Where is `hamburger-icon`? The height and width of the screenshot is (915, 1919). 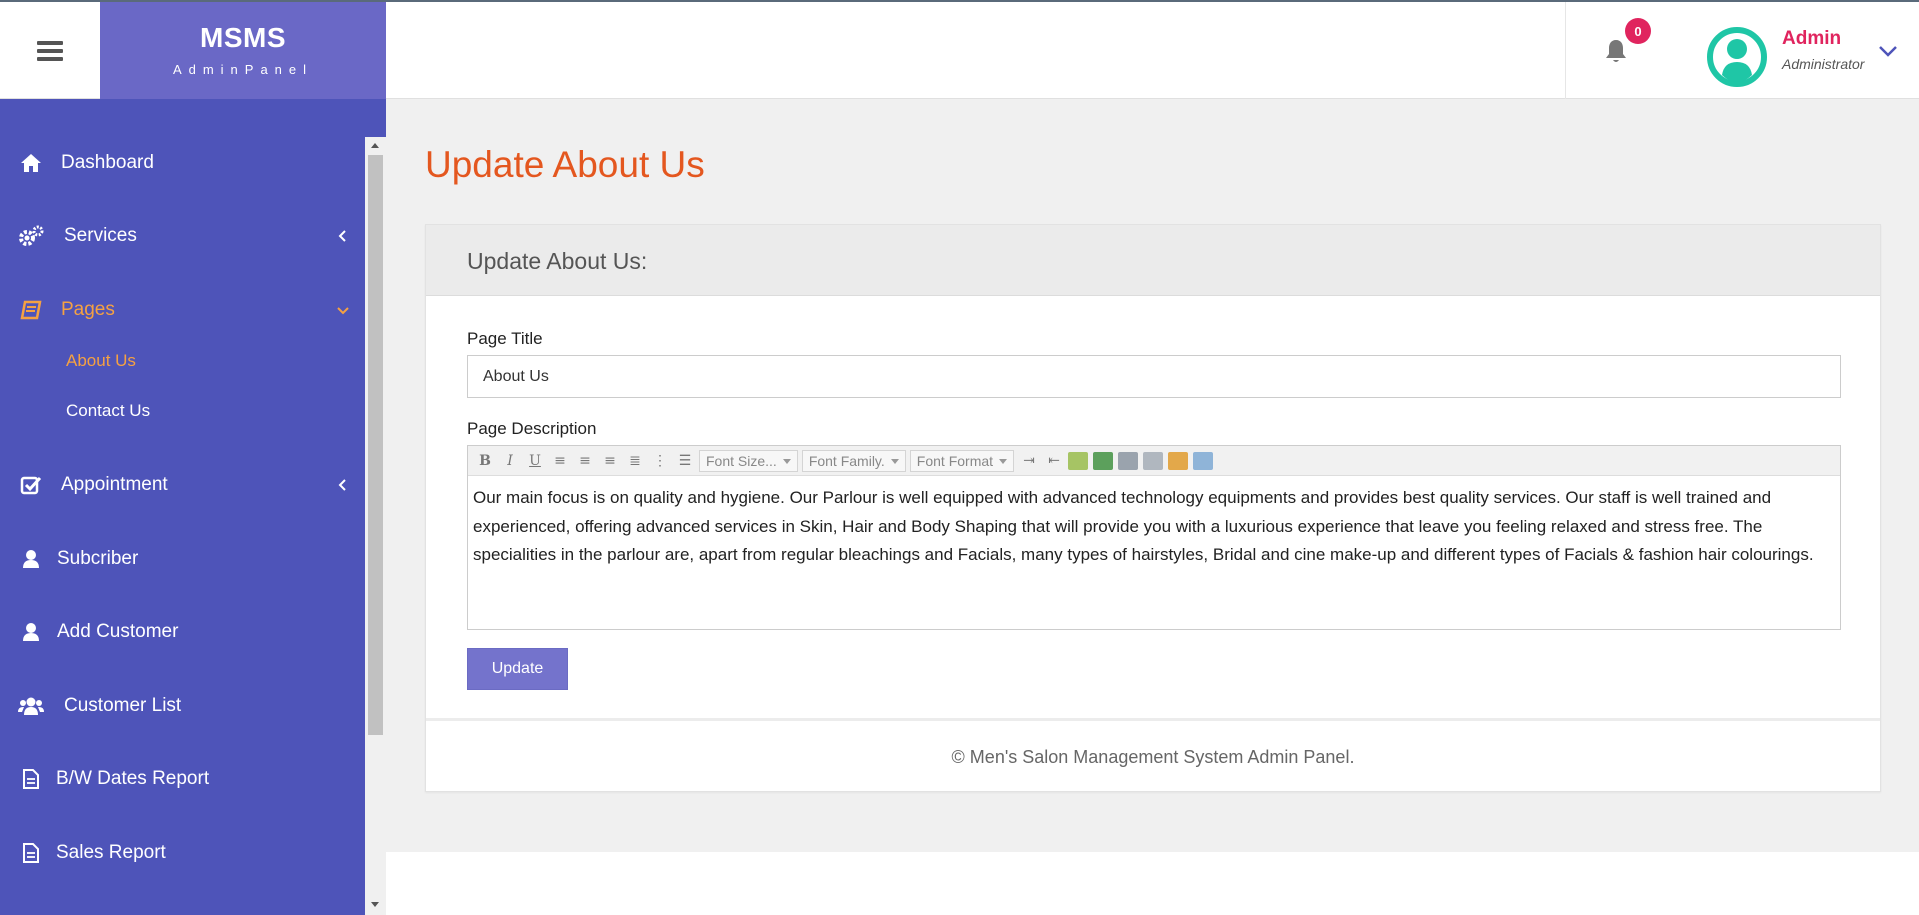
hamburger-icon is located at coordinates (50, 51).